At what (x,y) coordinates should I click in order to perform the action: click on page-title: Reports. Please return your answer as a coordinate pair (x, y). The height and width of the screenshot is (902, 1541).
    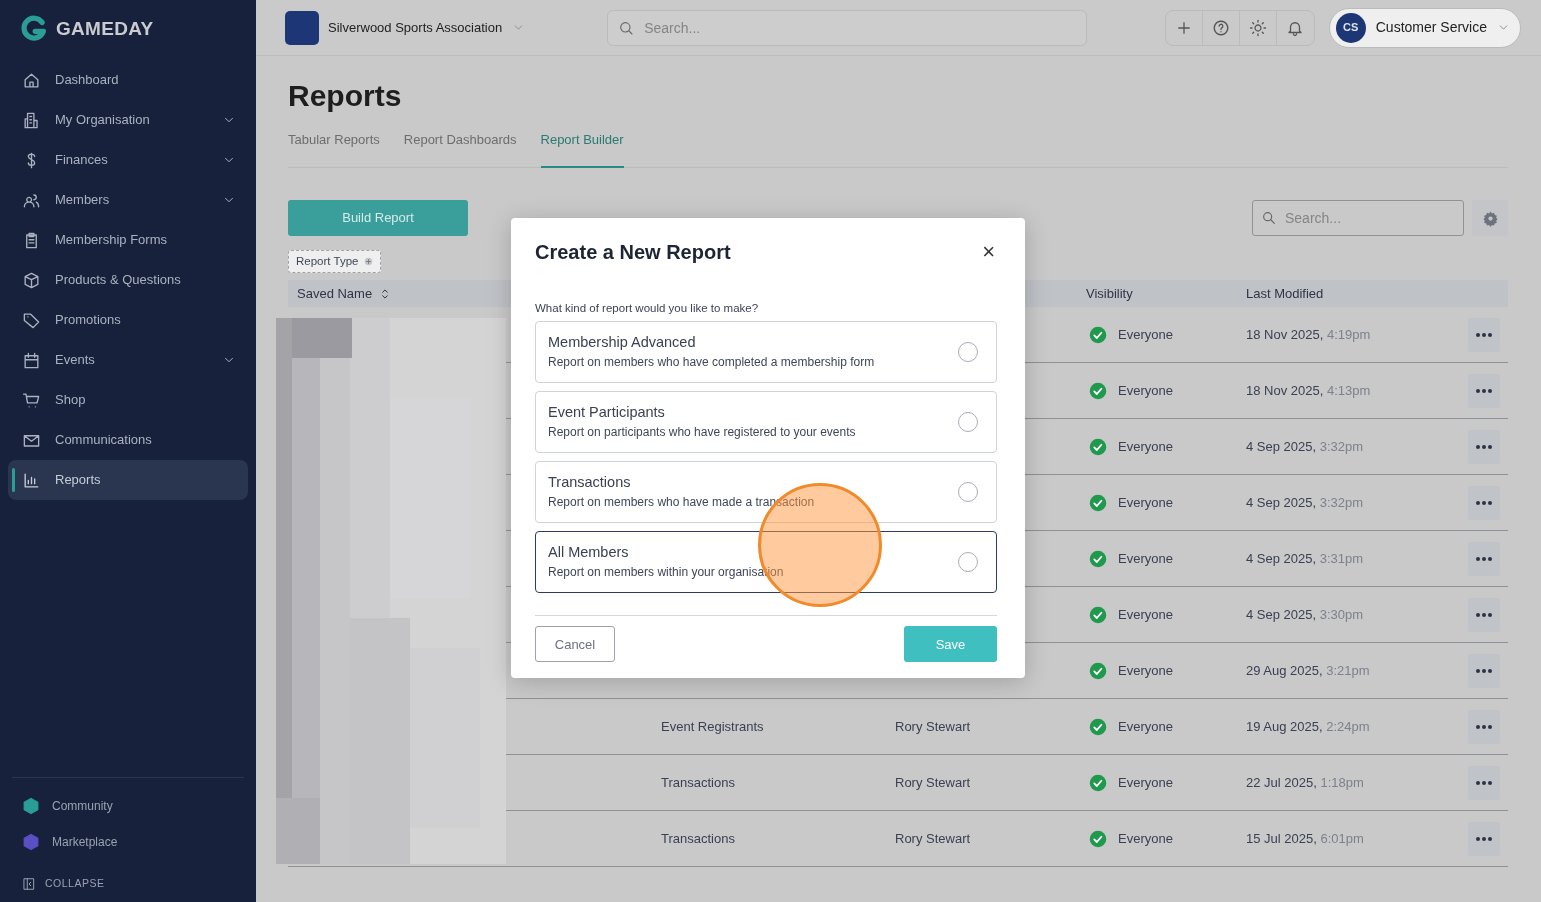
    Looking at the image, I should click on (345, 96).